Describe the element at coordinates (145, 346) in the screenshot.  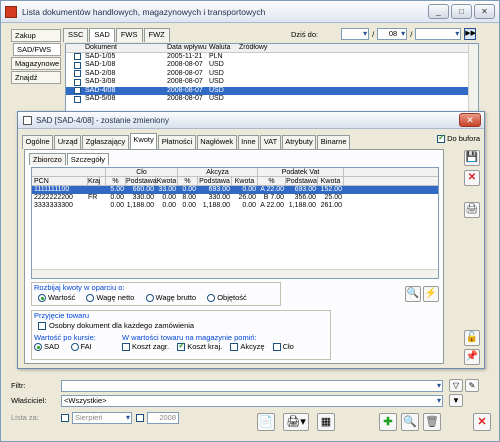
I see `koszt-zagr-checkbox: Koszt zagr.` at that location.